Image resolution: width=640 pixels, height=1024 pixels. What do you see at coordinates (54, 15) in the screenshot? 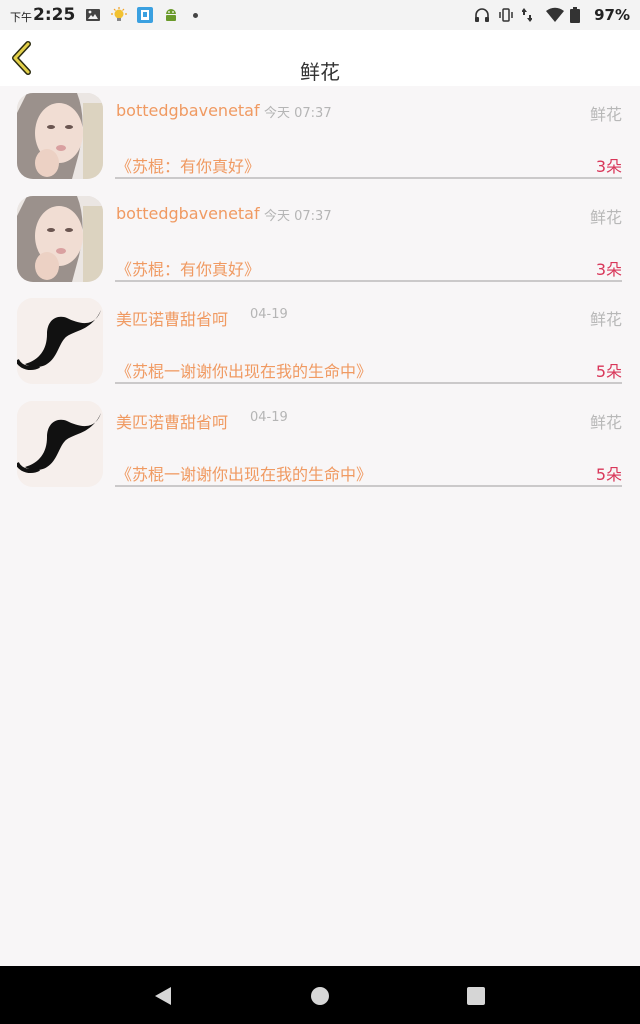
I see `status-time: 2:25` at bounding box center [54, 15].